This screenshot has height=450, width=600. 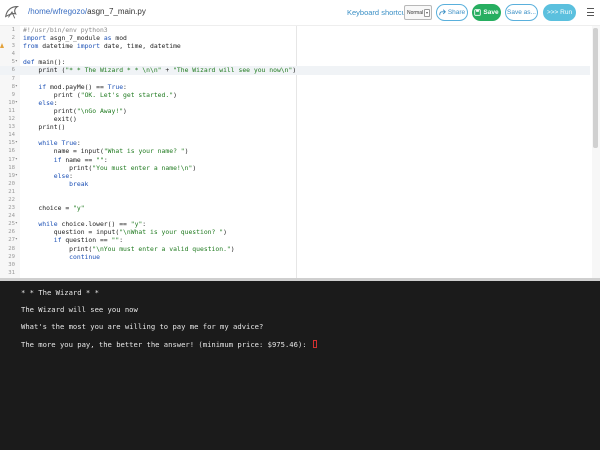 What do you see at coordinates (11, 135) in the screenshot?
I see `line-number: 14` at bounding box center [11, 135].